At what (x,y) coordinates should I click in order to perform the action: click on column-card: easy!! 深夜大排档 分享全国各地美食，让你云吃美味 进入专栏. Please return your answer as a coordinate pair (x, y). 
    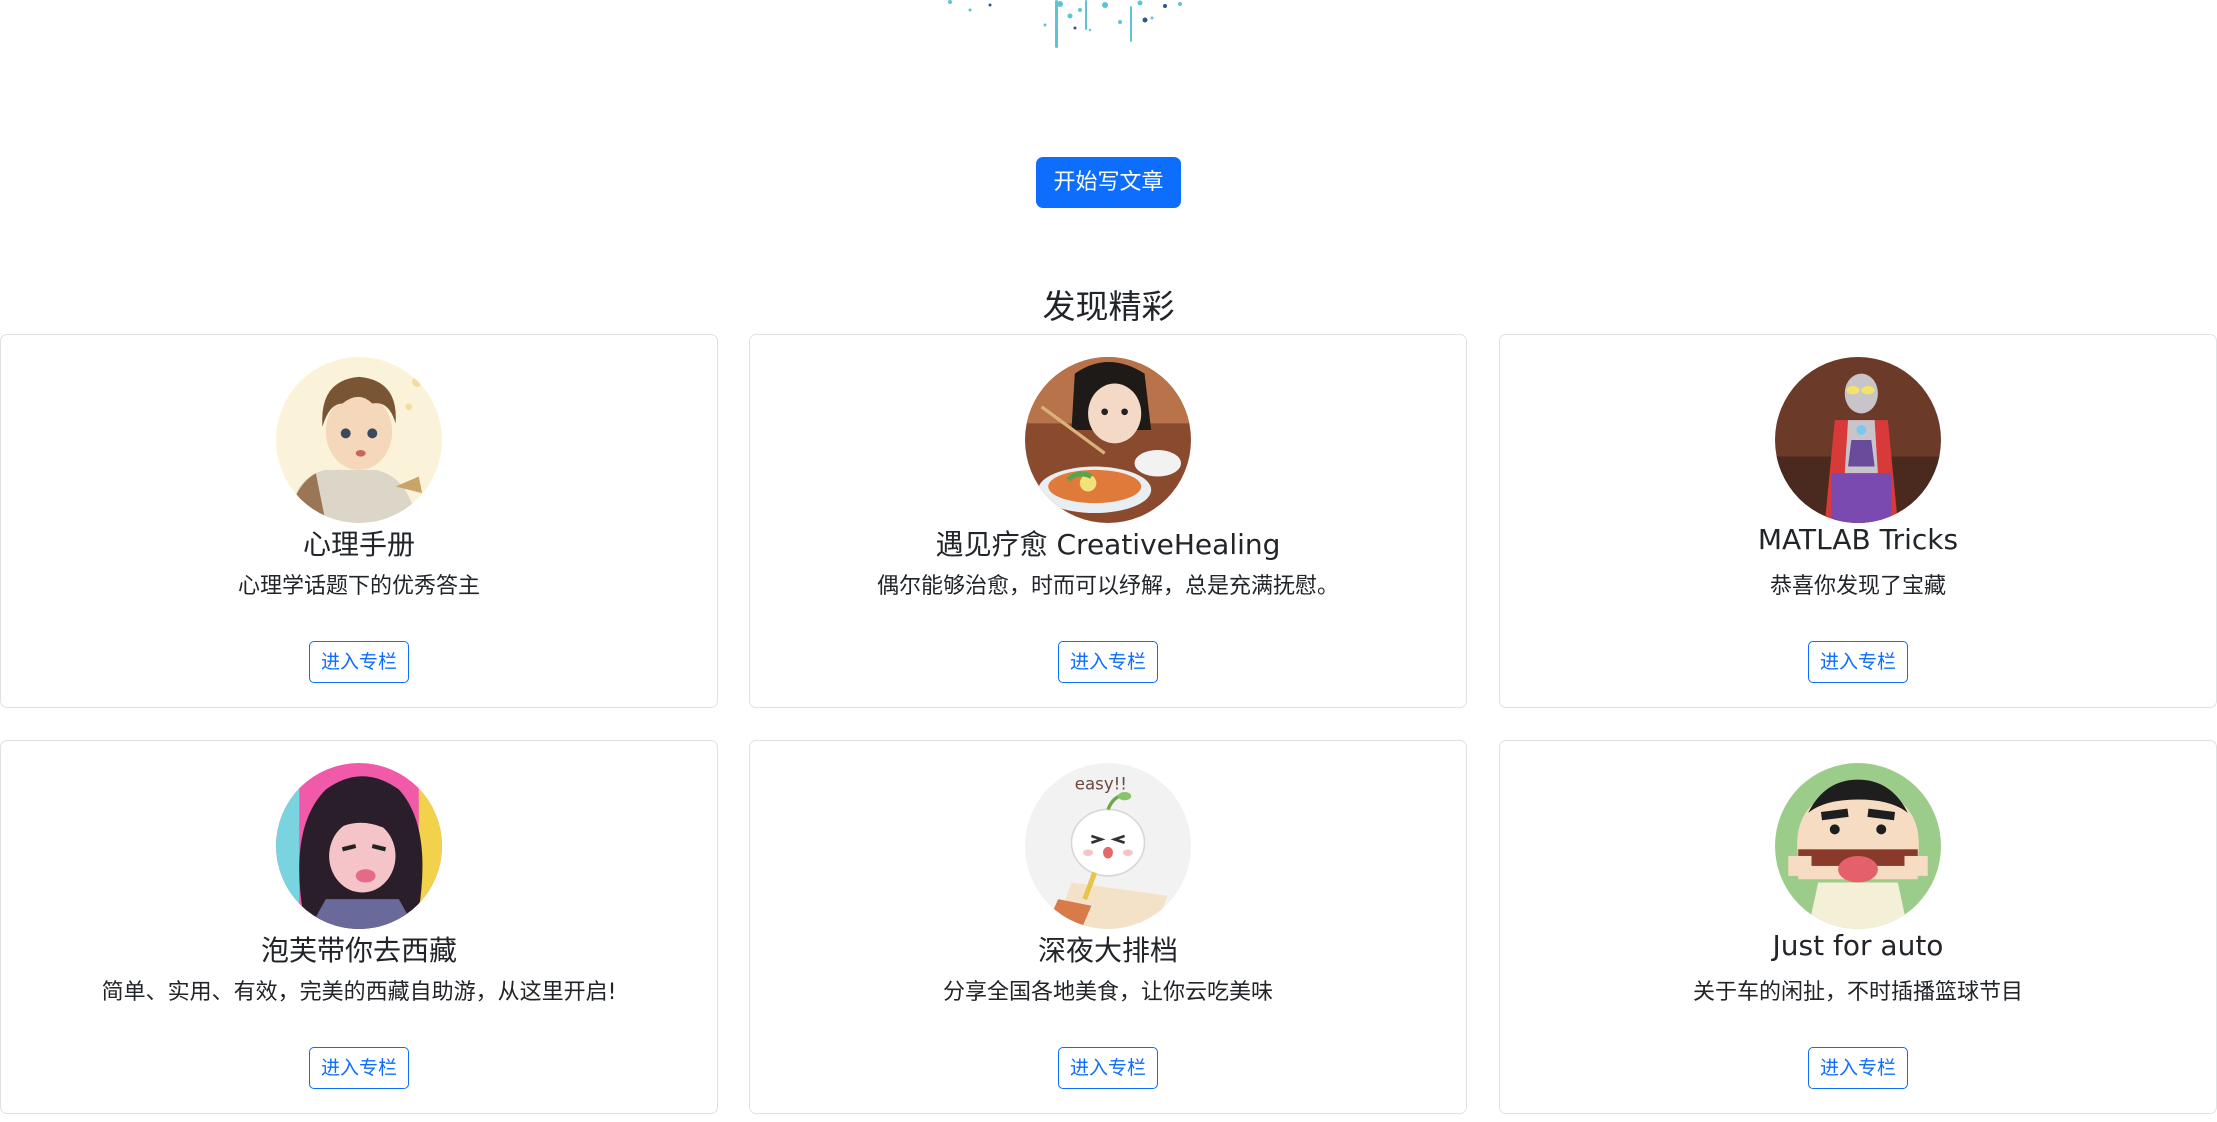
    Looking at the image, I should click on (1108, 927).